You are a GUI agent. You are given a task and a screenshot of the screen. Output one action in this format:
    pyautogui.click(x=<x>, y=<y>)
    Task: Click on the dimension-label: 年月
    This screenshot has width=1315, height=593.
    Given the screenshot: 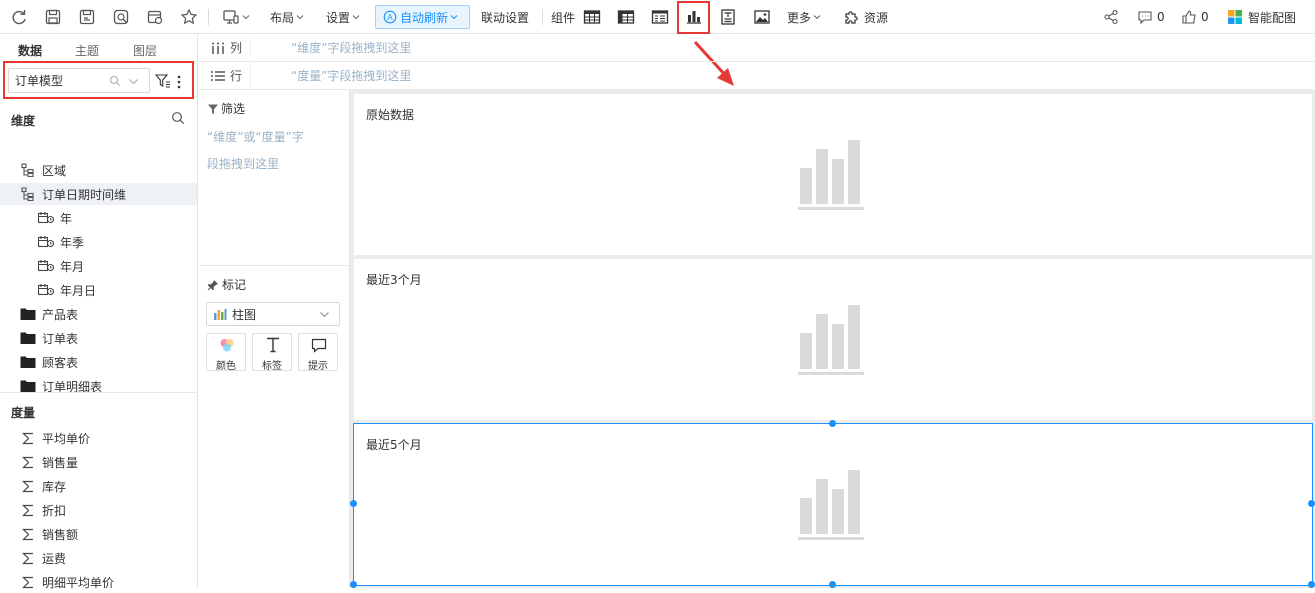 What is the action you would take?
    pyautogui.click(x=72, y=266)
    